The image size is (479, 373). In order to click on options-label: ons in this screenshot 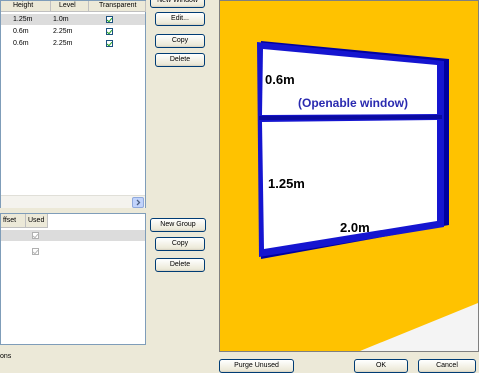, I will do `click(6, 356)`.